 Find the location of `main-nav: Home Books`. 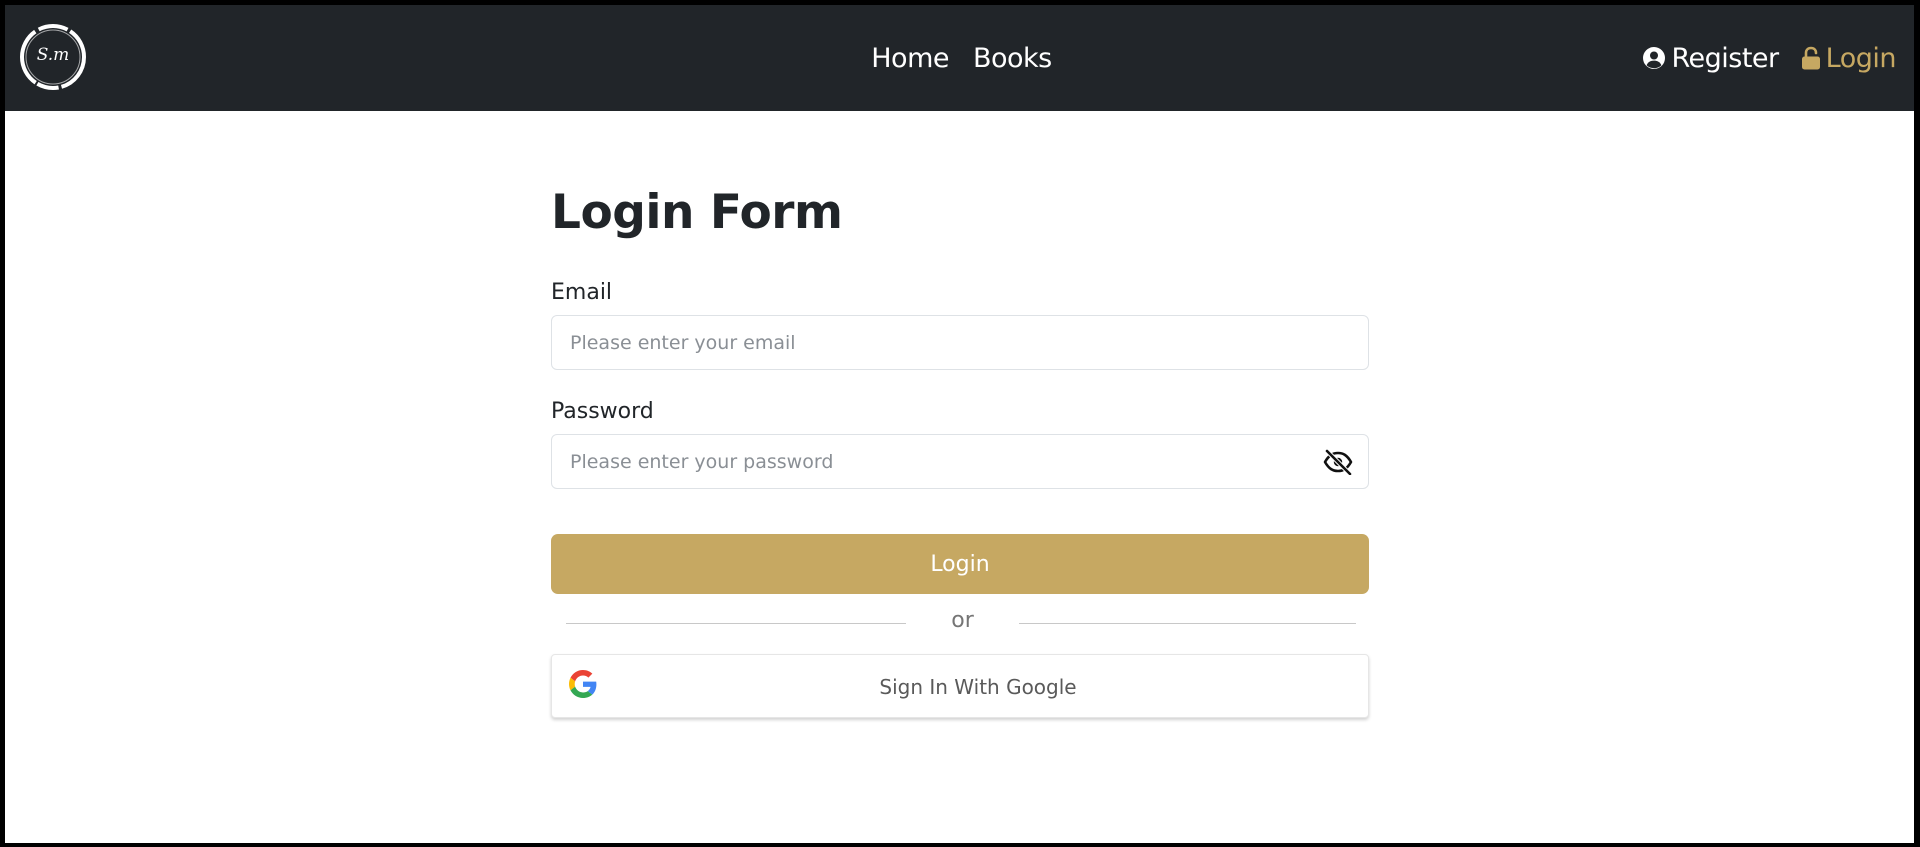

main-nav: Home Books is located at coordinates (959, 58).